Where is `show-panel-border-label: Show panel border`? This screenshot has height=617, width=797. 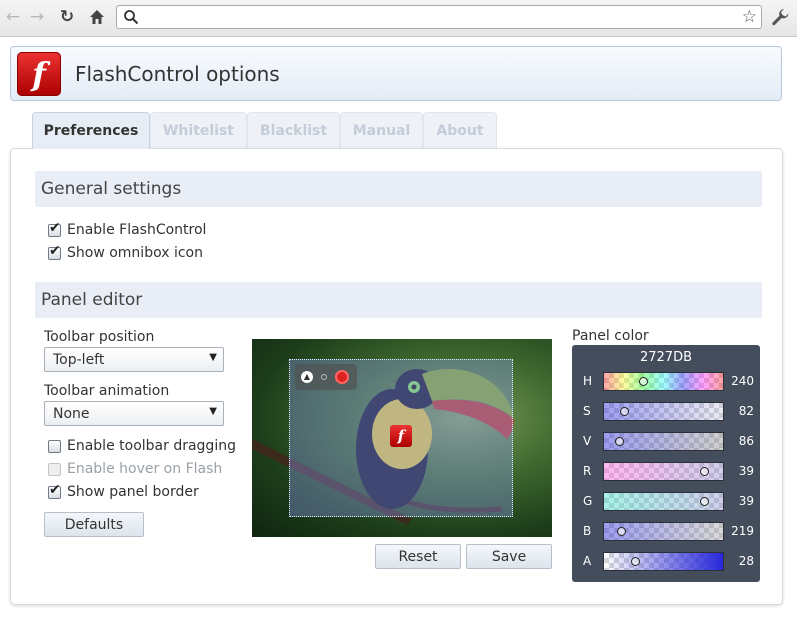 show-panel-border-label: Show panel border is located at coordinates (133, 492).